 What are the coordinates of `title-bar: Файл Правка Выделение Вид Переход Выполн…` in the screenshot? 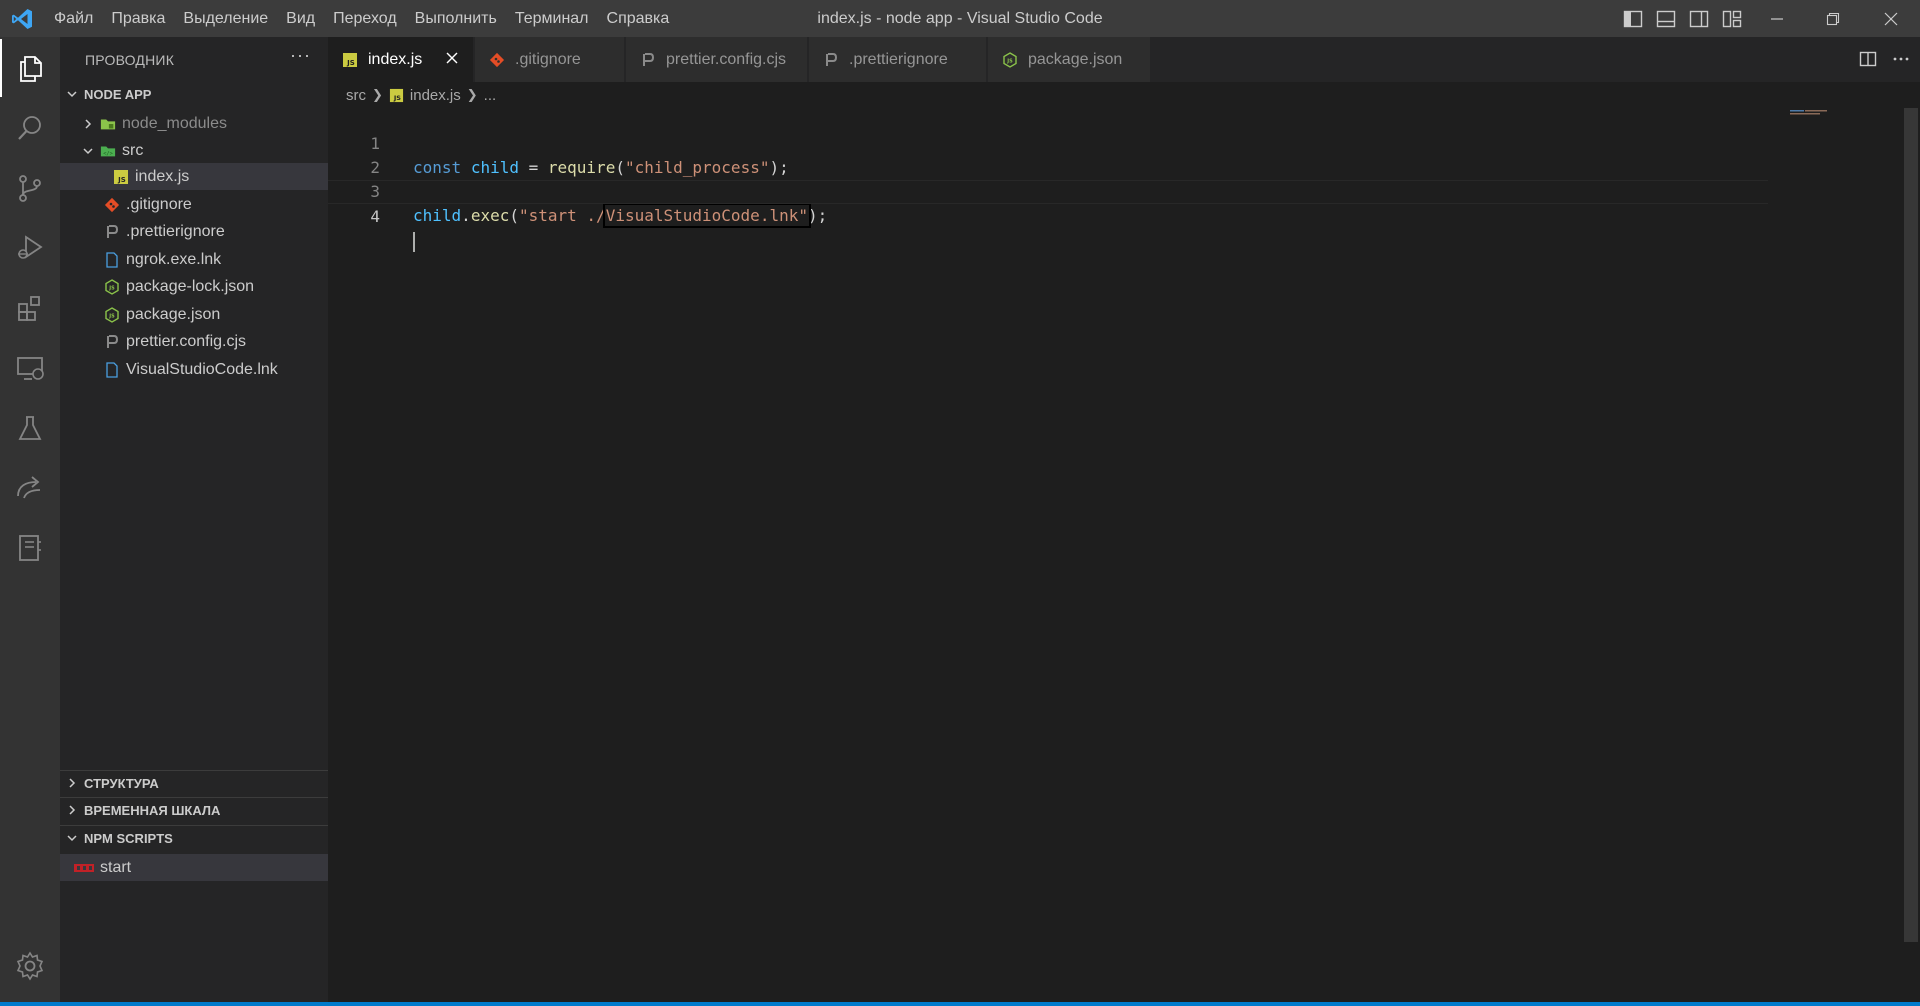 It's located at (960, 18).